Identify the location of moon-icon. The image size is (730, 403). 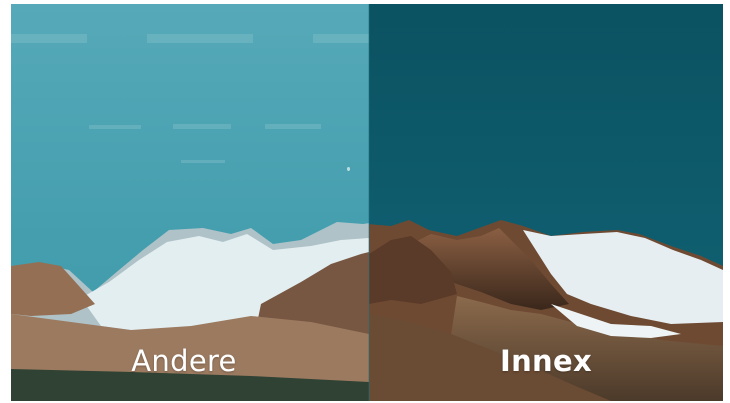
(348, 169).